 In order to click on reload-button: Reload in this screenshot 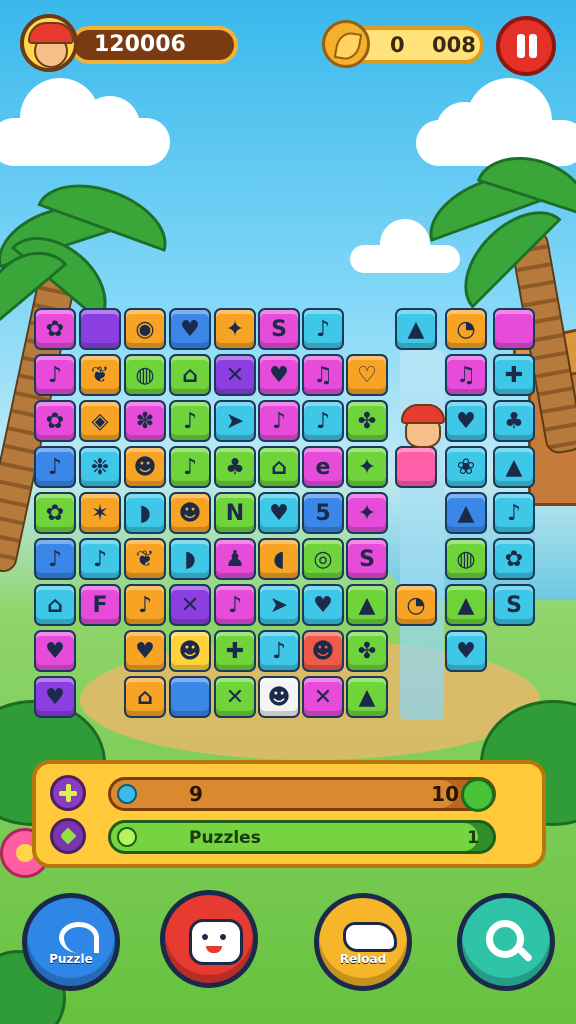, I will do `click(363, 942)`.